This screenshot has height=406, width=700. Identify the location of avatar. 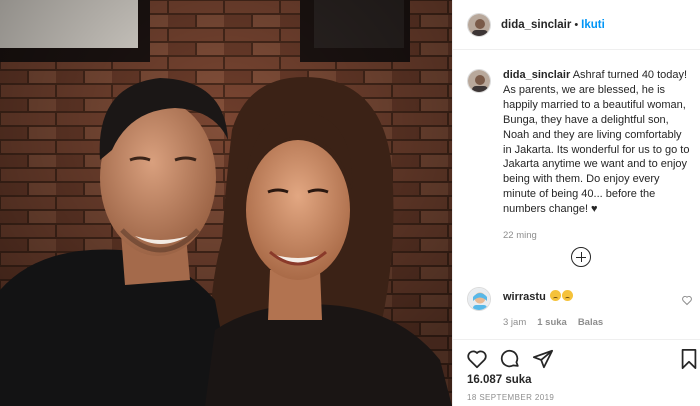
(479, 24).